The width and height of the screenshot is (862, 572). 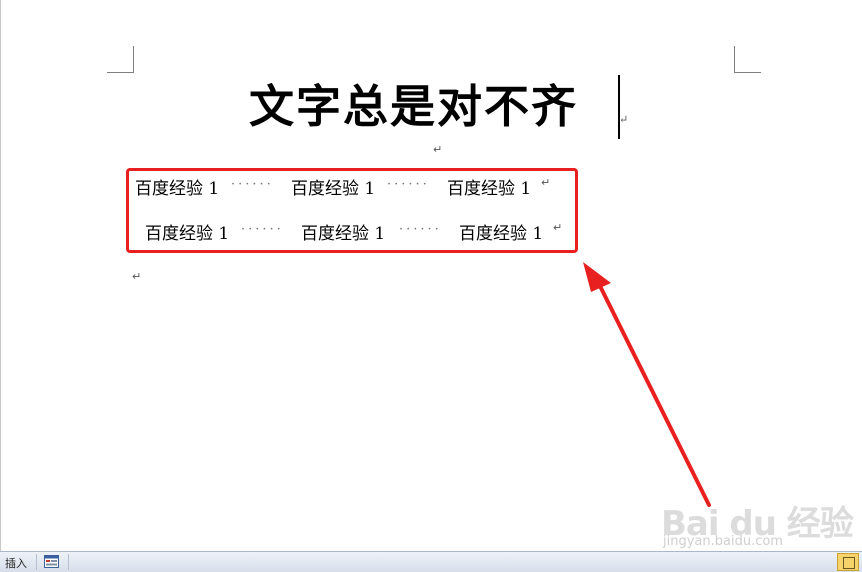 I want to click on baidu-watermark: Bai du 经验 jingyan.baidu.com, so click(x=761, y=515).